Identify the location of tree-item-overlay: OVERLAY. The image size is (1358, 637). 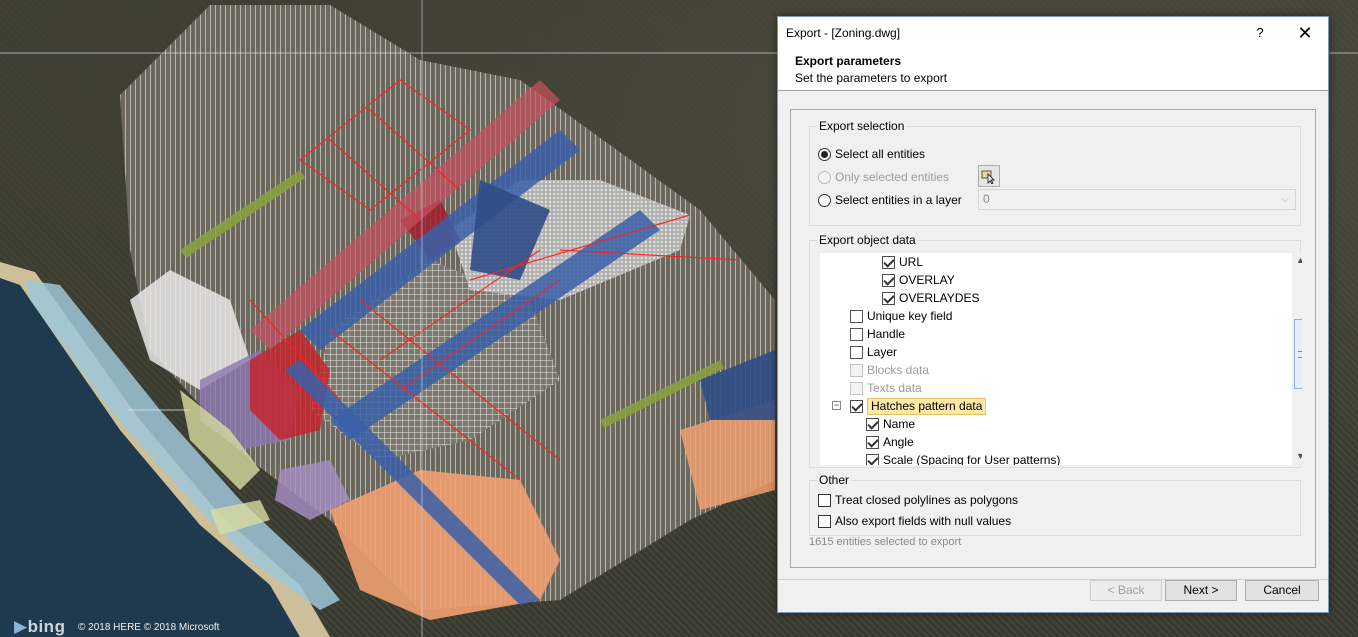
(918, 280).